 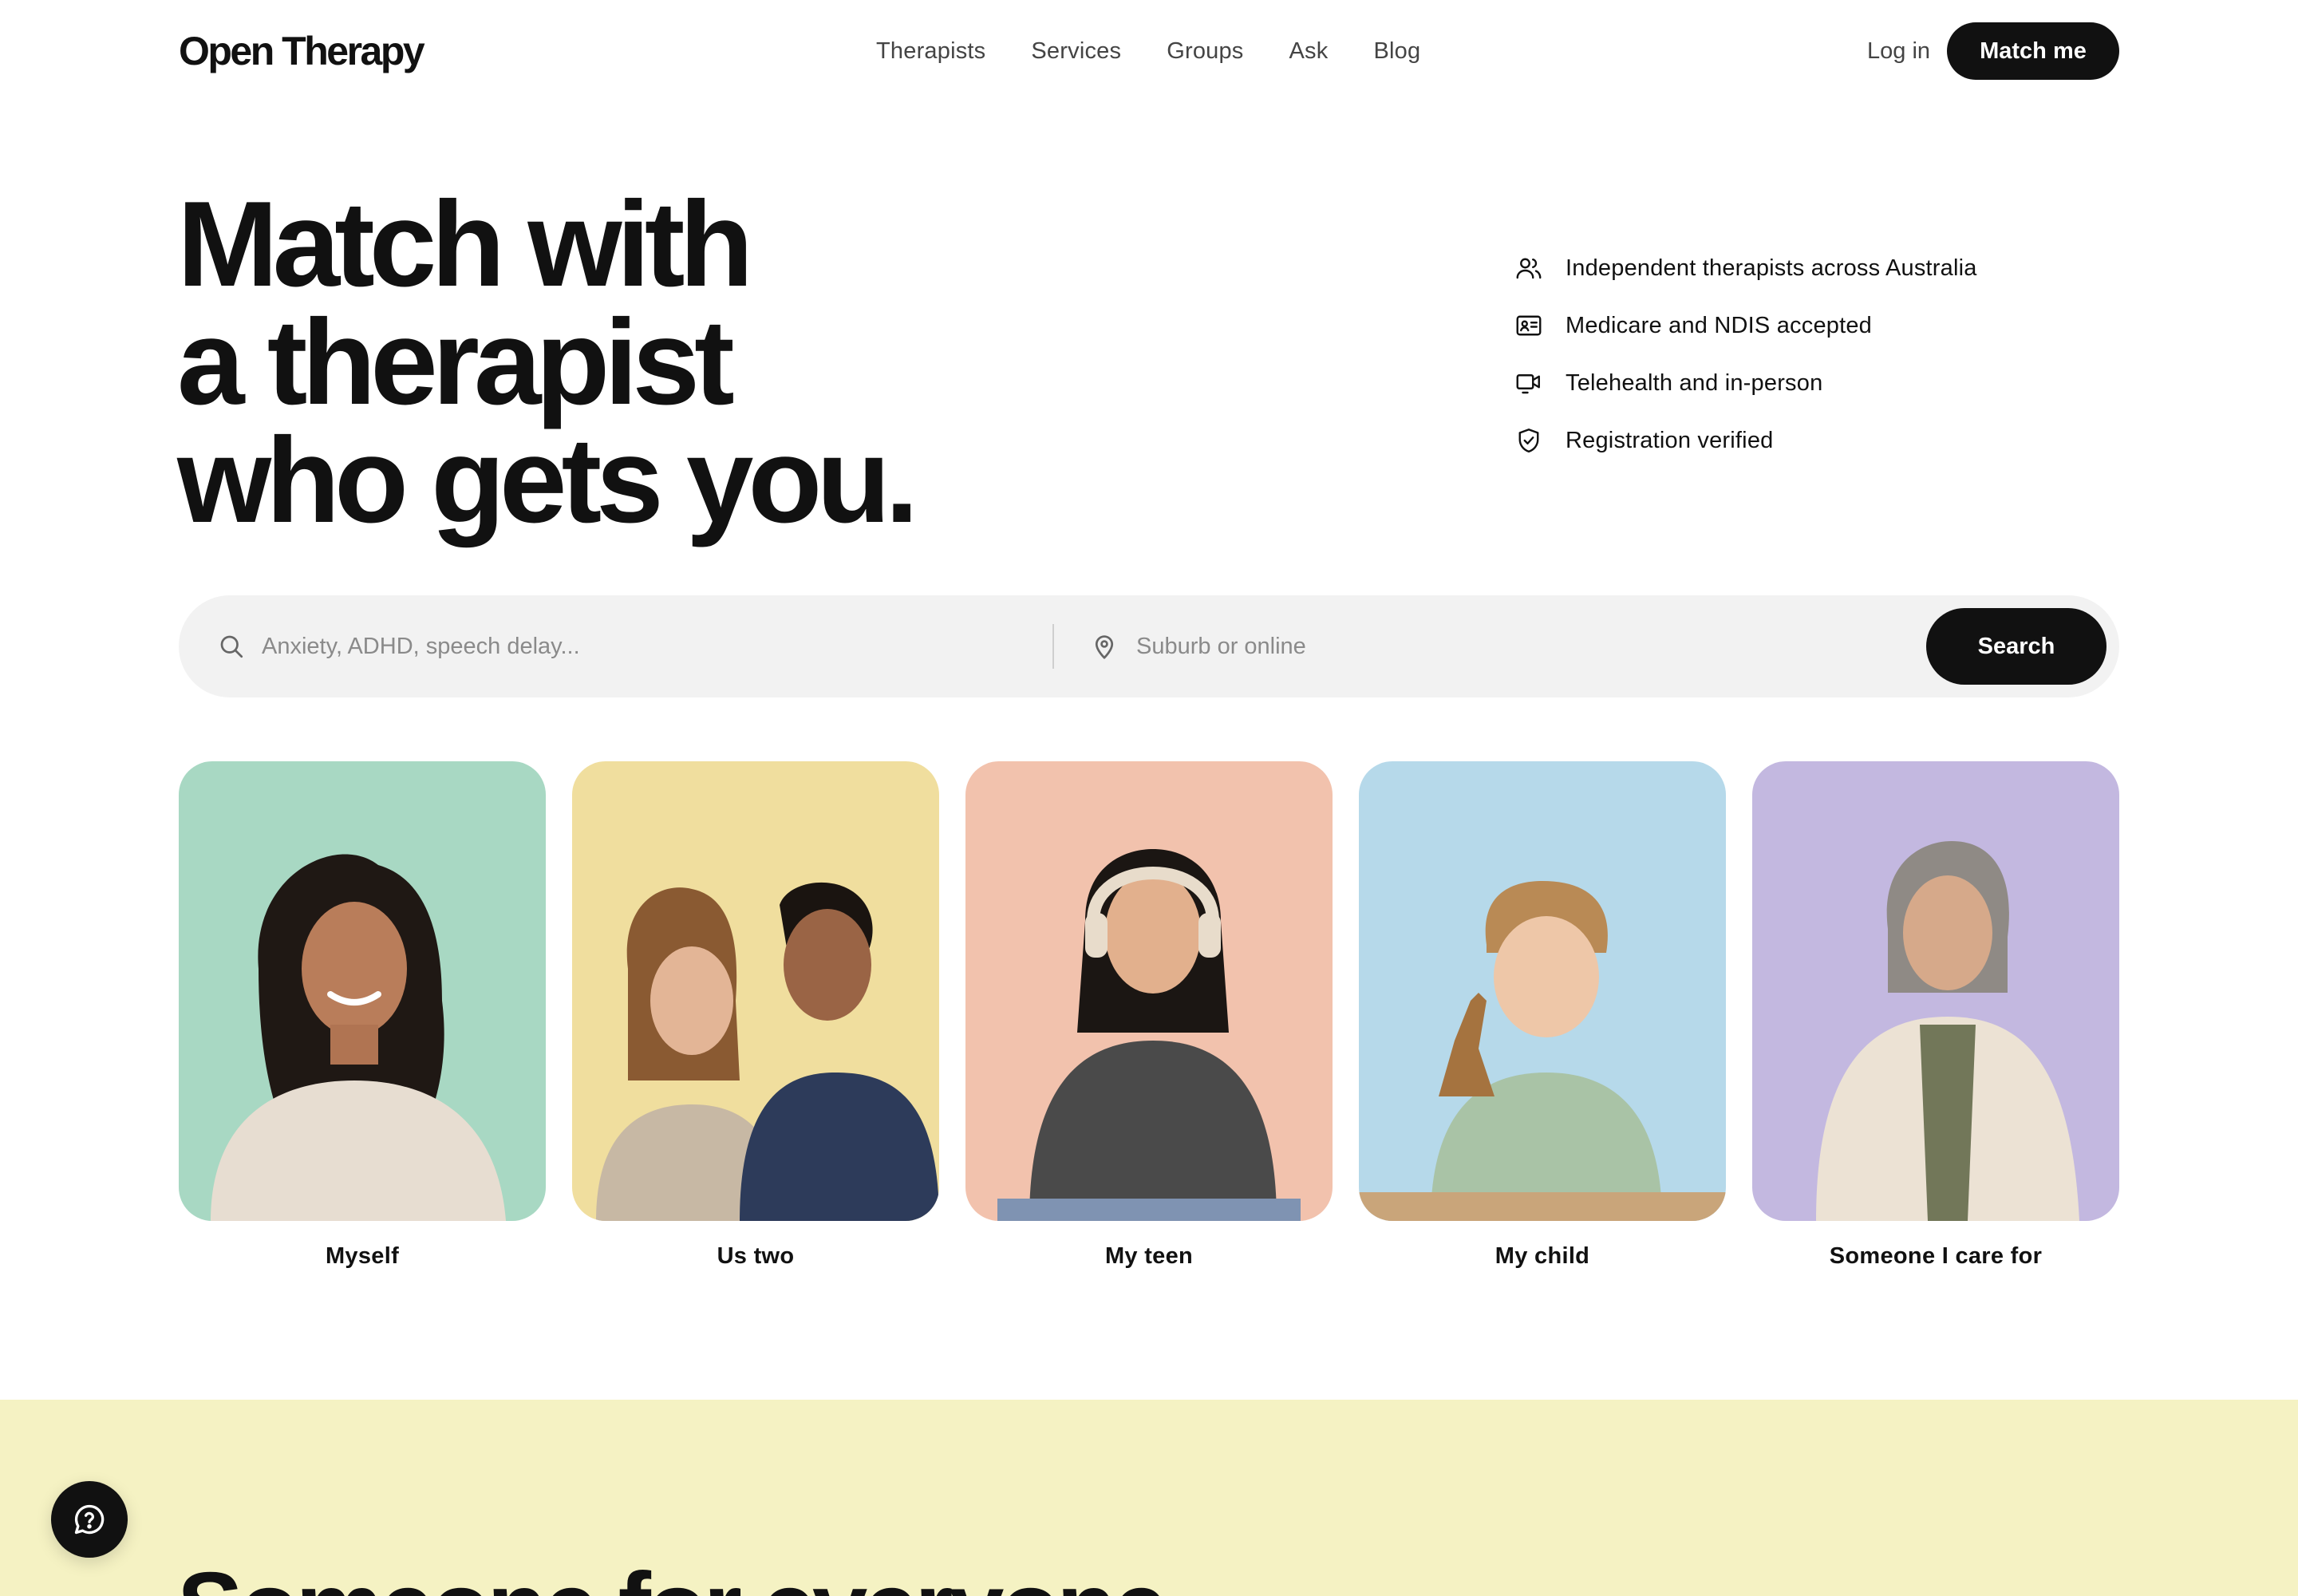 I want to click on card-myself: Myself, so click(x=362, y=1016).